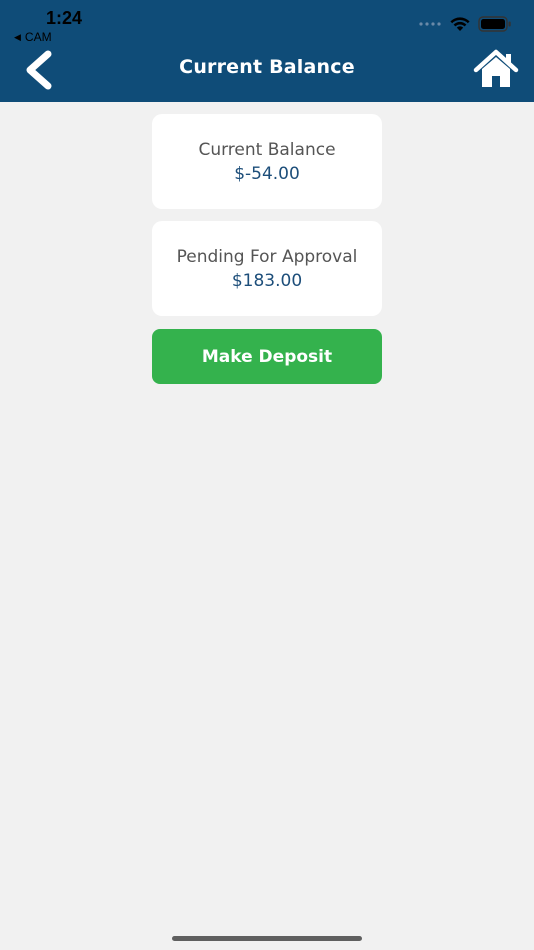 This screenshot has height=950, width=534. What do you see at coordinates (267, 150) in the screenshot?
I see `current-balance-label: Current Balance` at bounding box center [267, 150].